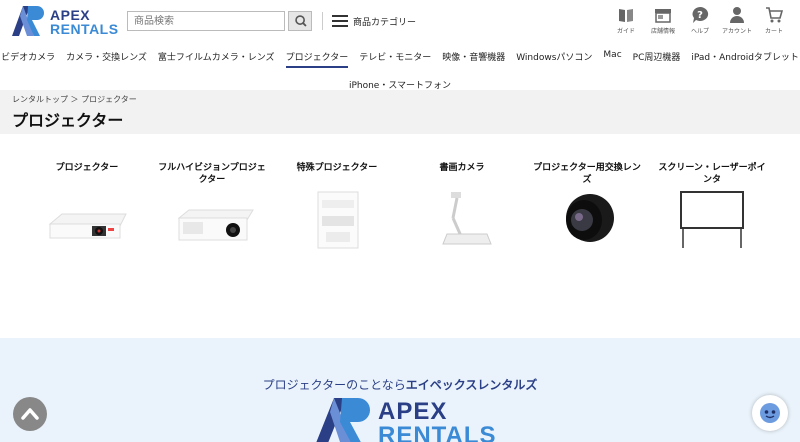 Image resolution: width=800 pixels, height=442 pixels. What do you see at coordinates (412, 420) in the screenshot?
I see `footer-logo: APEX RENTALS` at bounding box center [412, 420].